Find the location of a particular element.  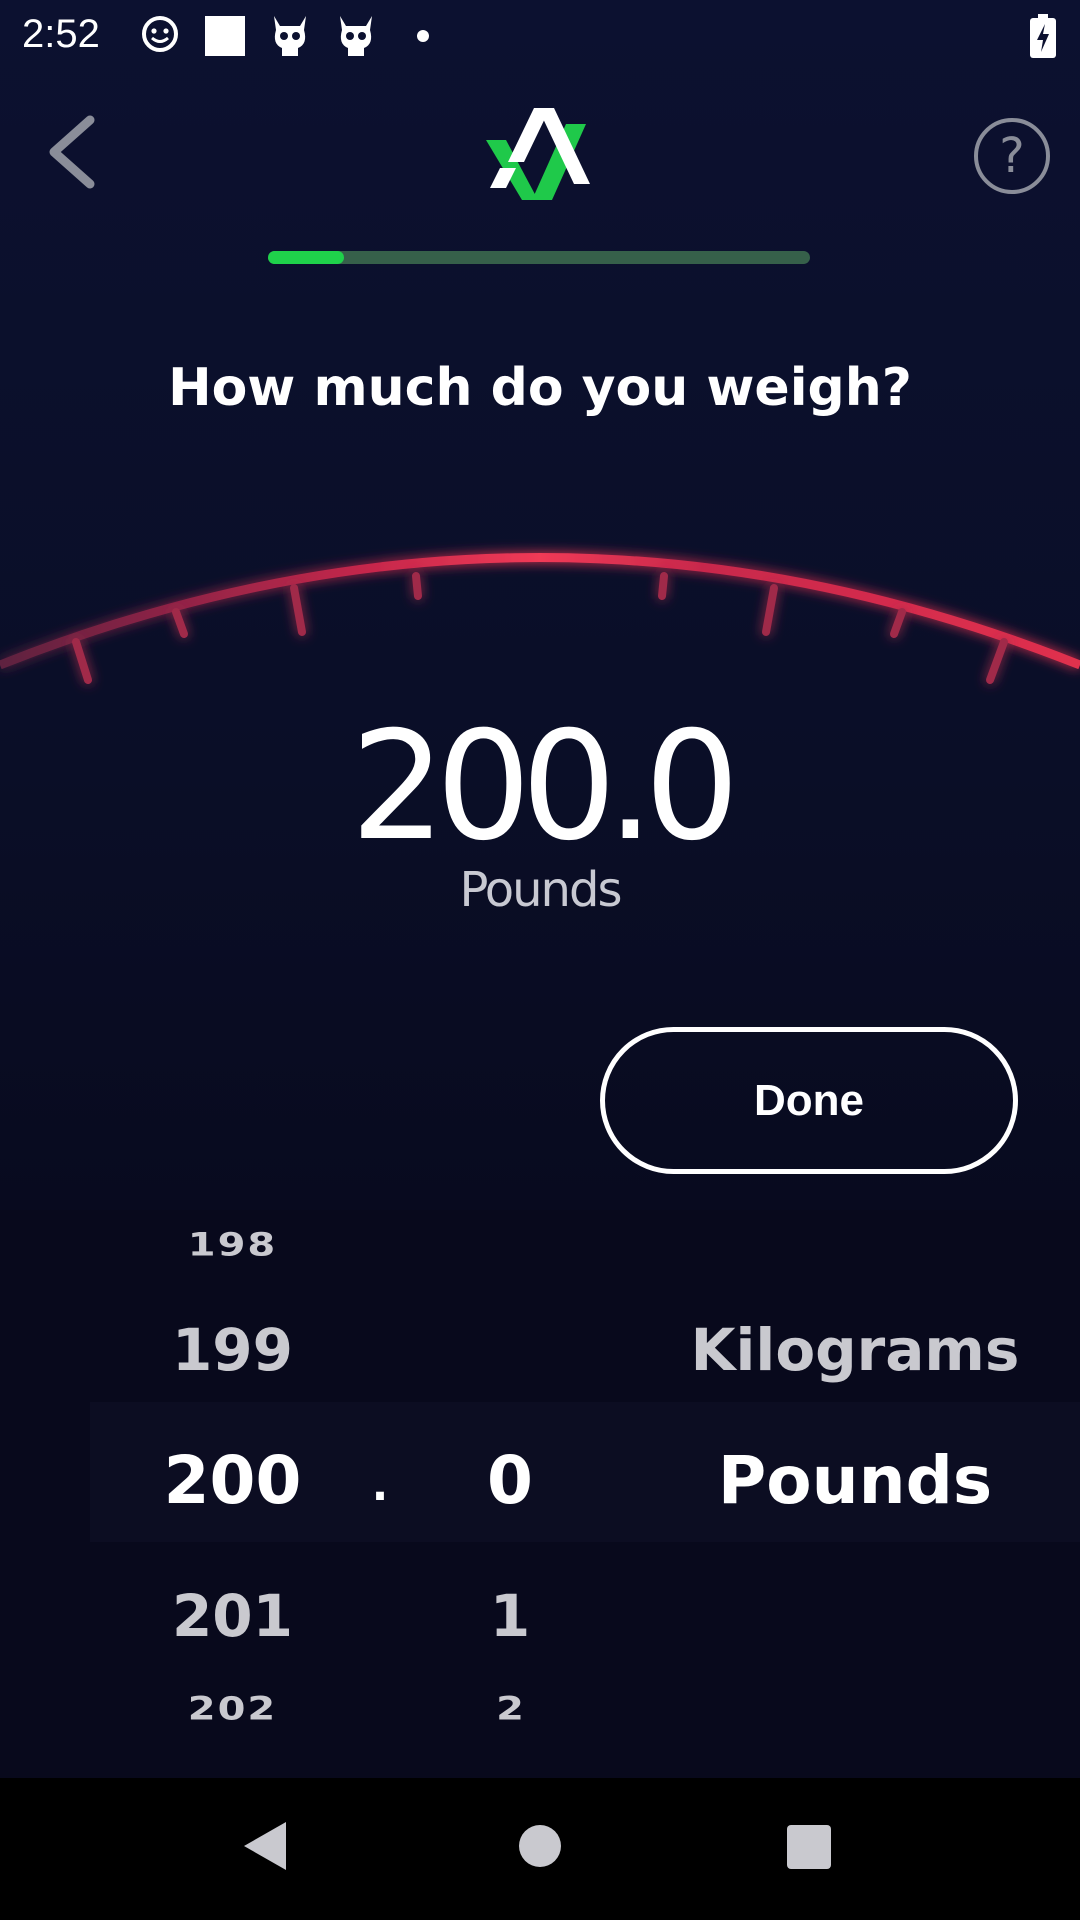

messenger-icon is located at coordinates (160, 34).